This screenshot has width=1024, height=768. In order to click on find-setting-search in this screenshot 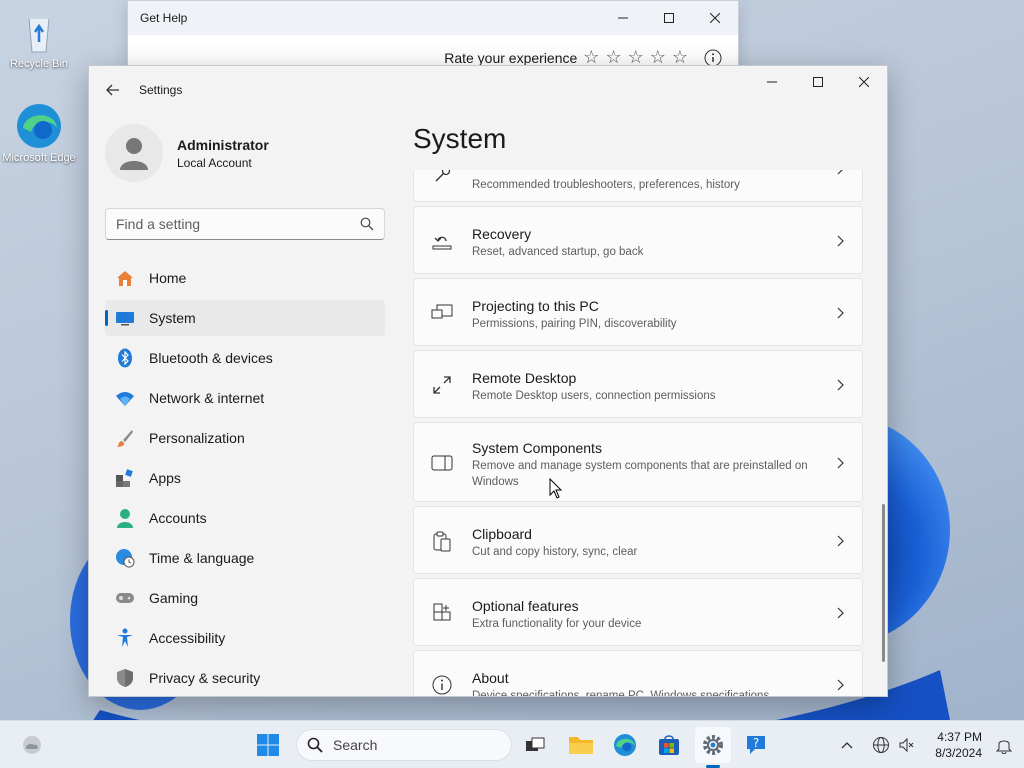, I will do `click(245, 224)`.